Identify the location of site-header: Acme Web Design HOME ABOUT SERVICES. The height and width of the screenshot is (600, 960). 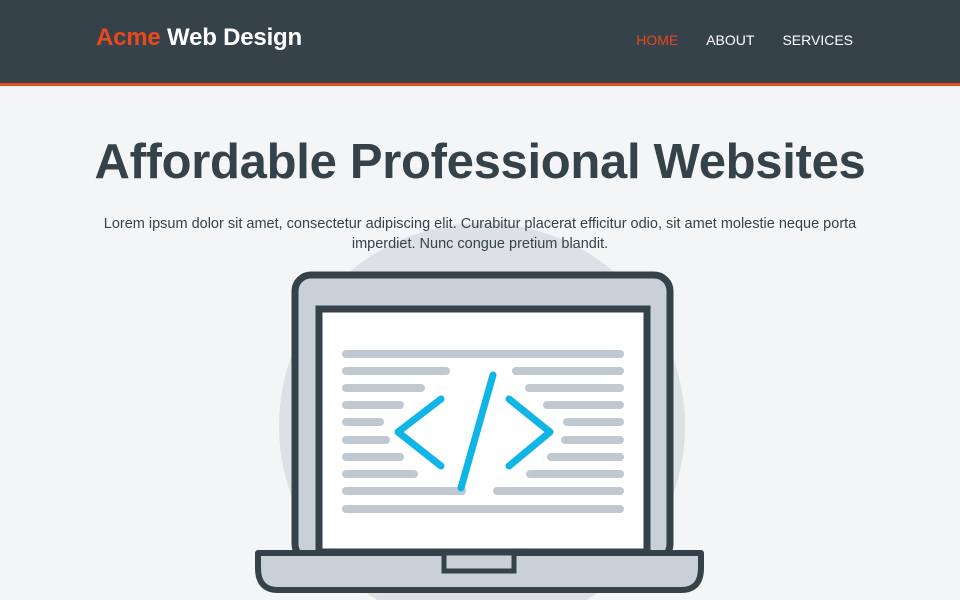
(480, 43).